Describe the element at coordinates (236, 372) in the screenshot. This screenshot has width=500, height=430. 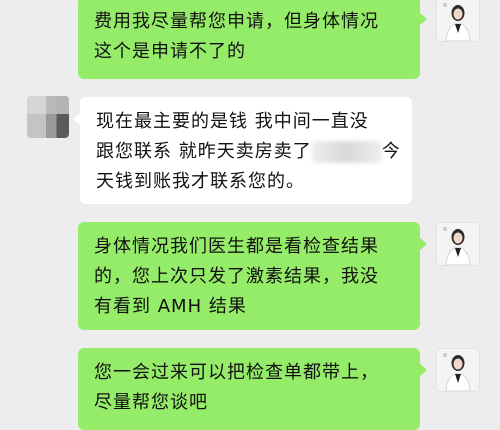
I see `message-text: 您一会过来可以把检查单都带上，` at that location.